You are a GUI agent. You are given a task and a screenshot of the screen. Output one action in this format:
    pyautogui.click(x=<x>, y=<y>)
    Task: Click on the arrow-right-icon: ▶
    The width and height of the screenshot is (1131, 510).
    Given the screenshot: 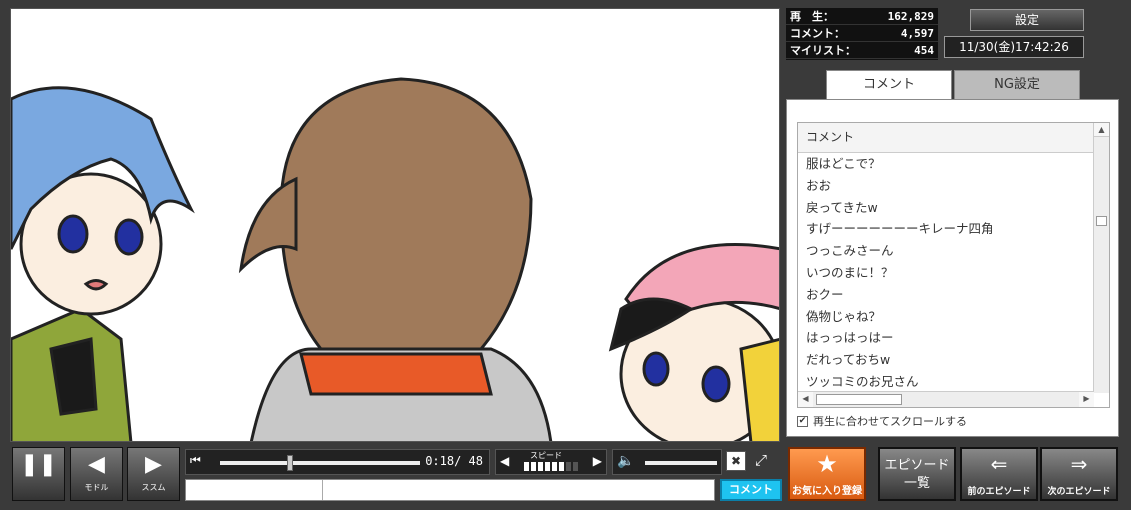 What is the action you would take?
    pyautogui.click(x=153, y=464)
    